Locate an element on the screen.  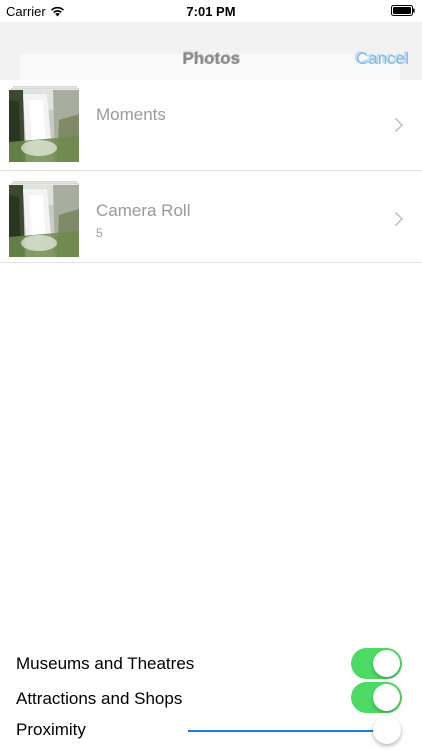
museums-toggle is located at coordinates (376, 663).